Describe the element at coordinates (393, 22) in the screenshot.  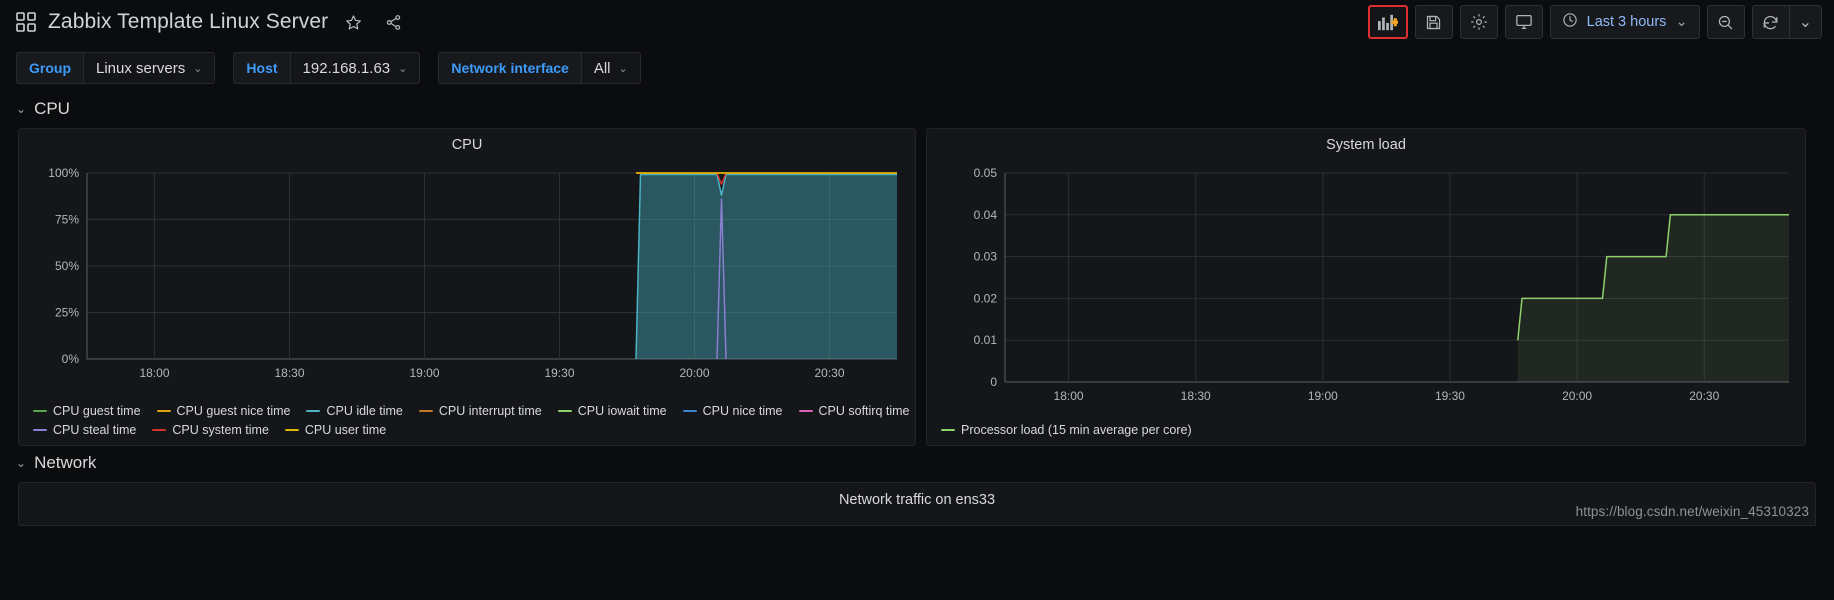
I see `share-icon` at that location.